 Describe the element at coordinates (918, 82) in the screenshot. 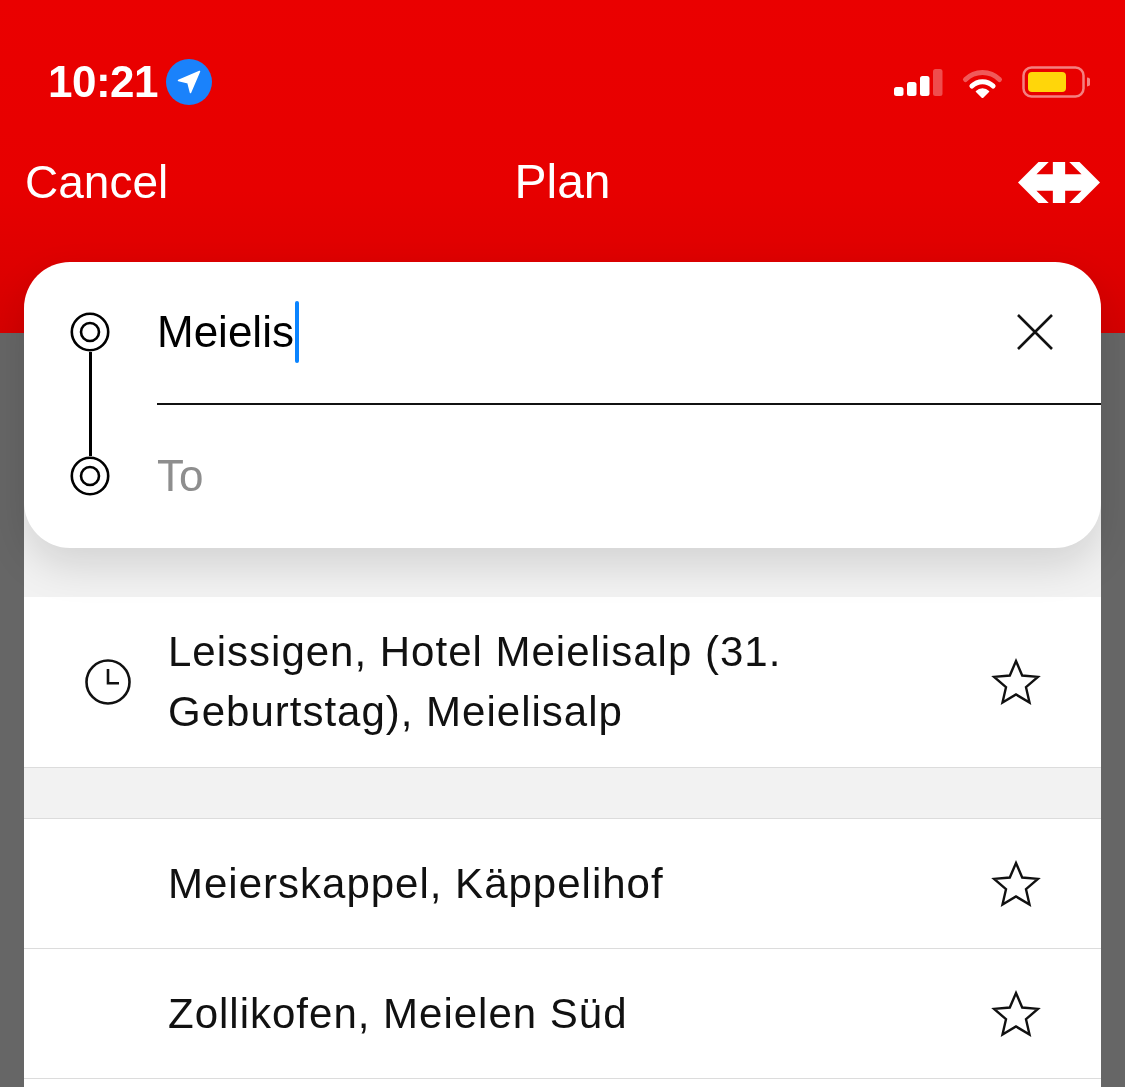

I see `signal-icon` at that location.